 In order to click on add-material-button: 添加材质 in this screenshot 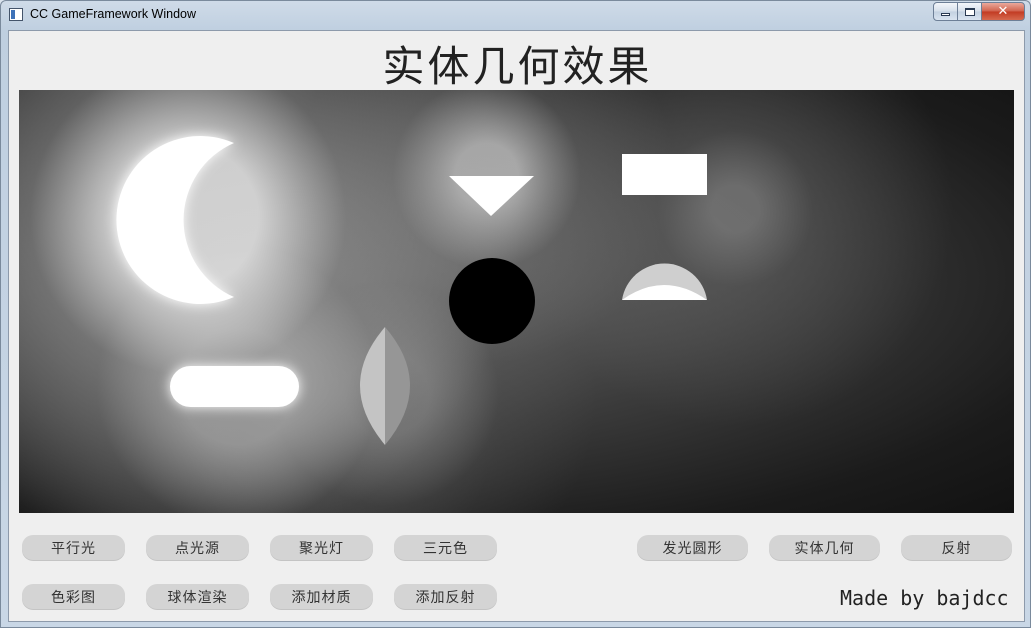, I will do `click(321, 596)`.